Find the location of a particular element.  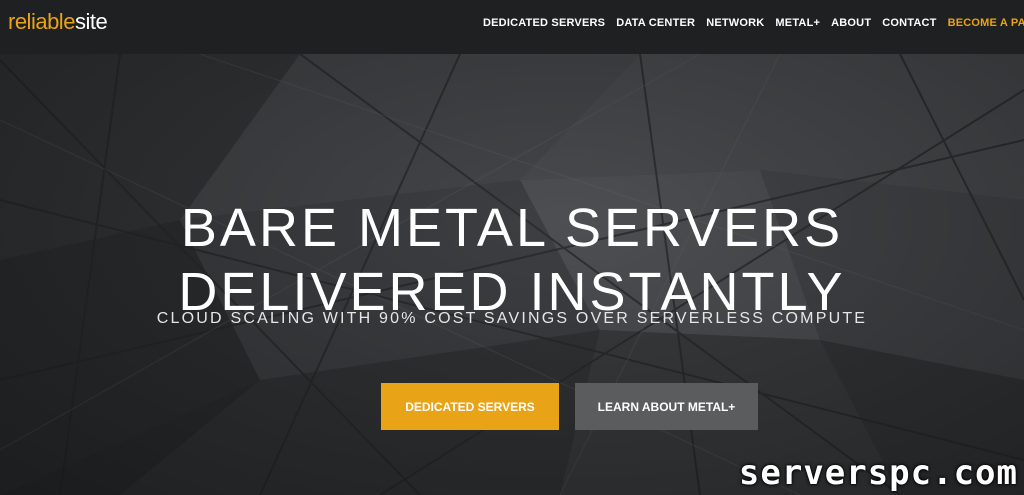

nav-dedicated-servers: DEDICATED SERVERS is located at coordinates (544, 23).